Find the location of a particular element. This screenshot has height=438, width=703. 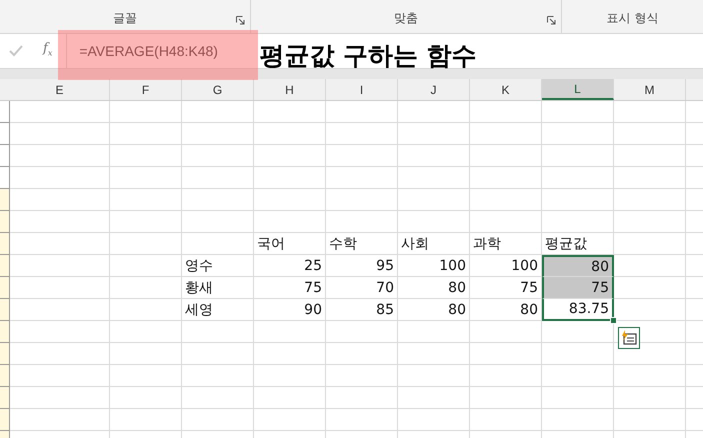

fill-handle is located at coordinates (613, 320).